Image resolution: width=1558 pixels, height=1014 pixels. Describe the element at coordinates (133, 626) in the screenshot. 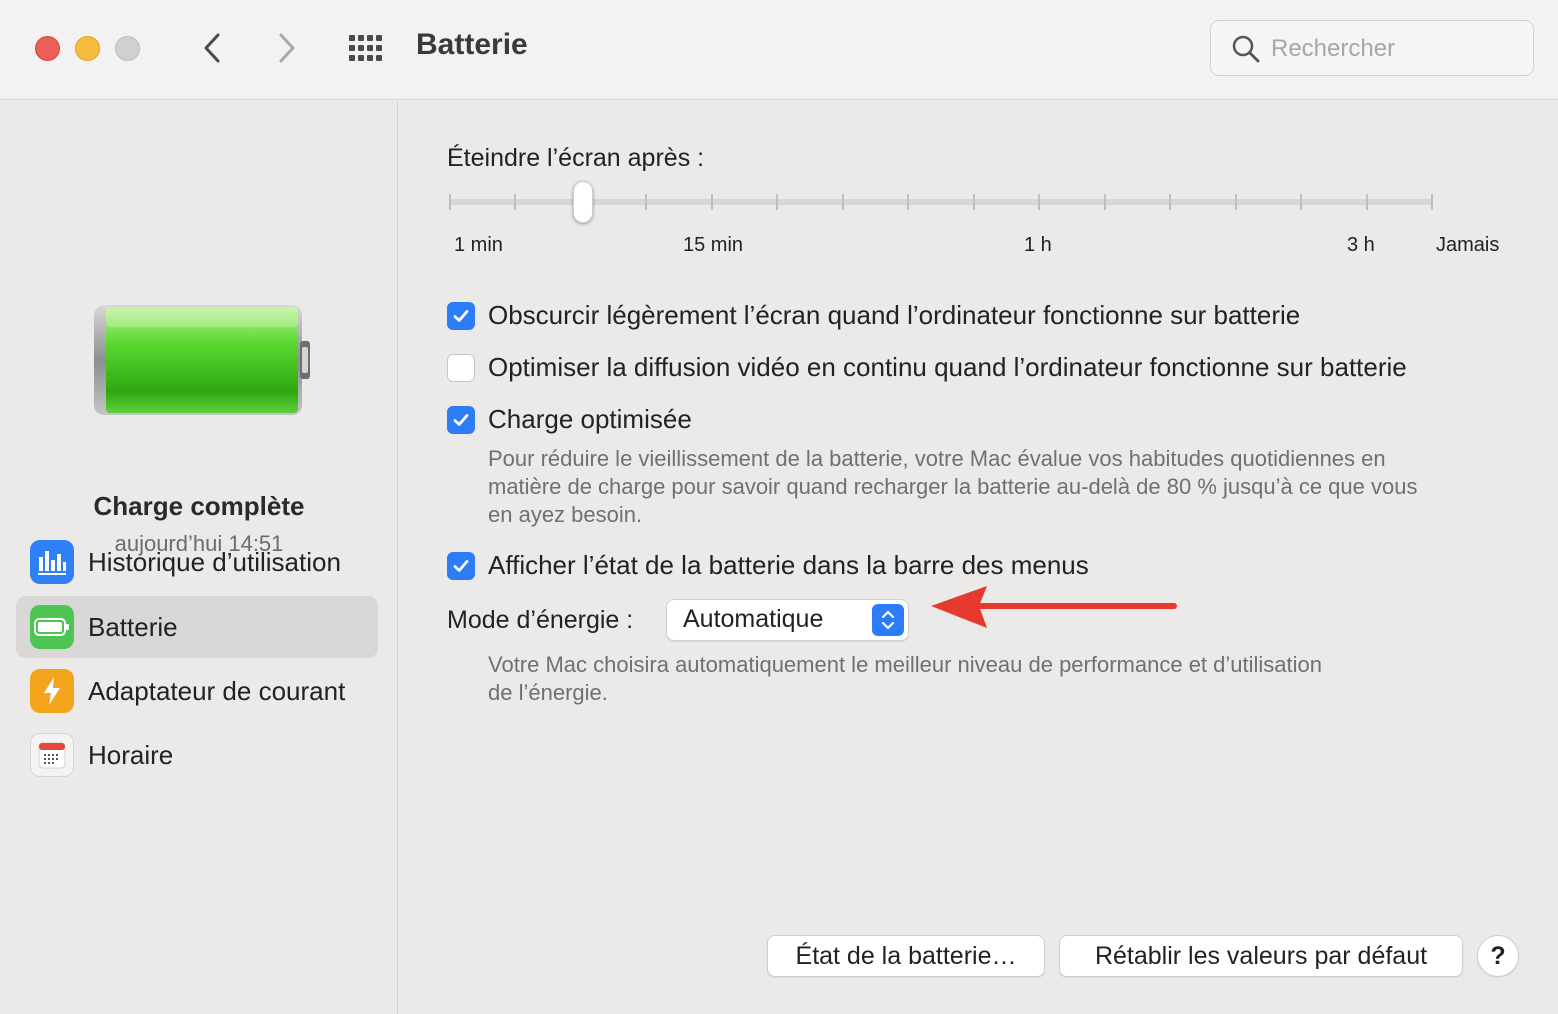

I see `sidebar-item-label: Batterie` at that location.